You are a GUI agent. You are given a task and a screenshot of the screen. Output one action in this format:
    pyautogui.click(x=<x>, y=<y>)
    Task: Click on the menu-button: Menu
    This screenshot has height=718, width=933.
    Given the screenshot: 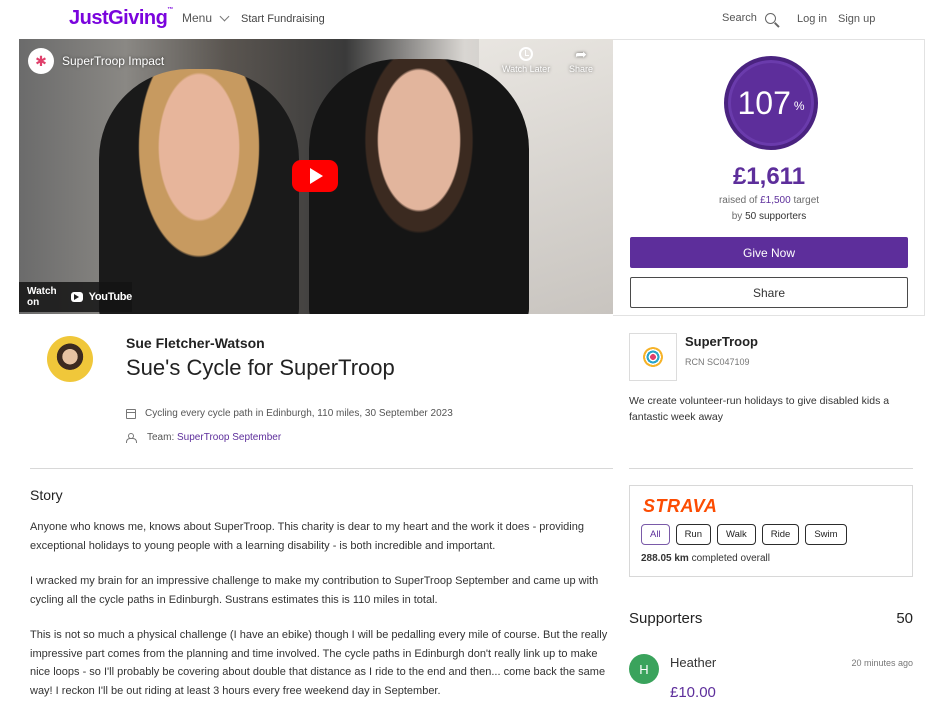 What is the action you would take?
    pyautogui.click(x=206, y=18)
    